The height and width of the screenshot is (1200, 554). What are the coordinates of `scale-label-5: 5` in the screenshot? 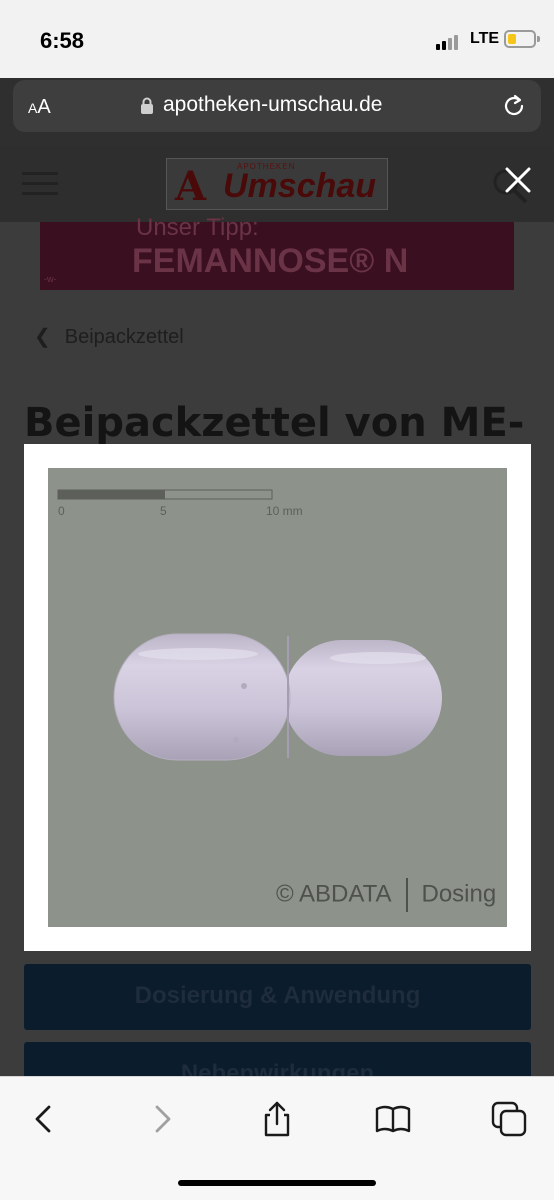 It's located at (163, 511).